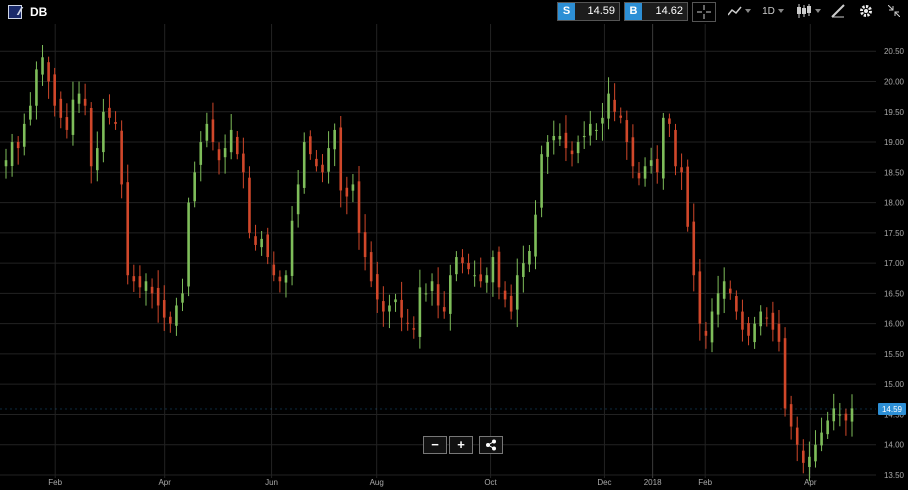  I want to click on y-tick-label: 15.50, so click(894, 354).